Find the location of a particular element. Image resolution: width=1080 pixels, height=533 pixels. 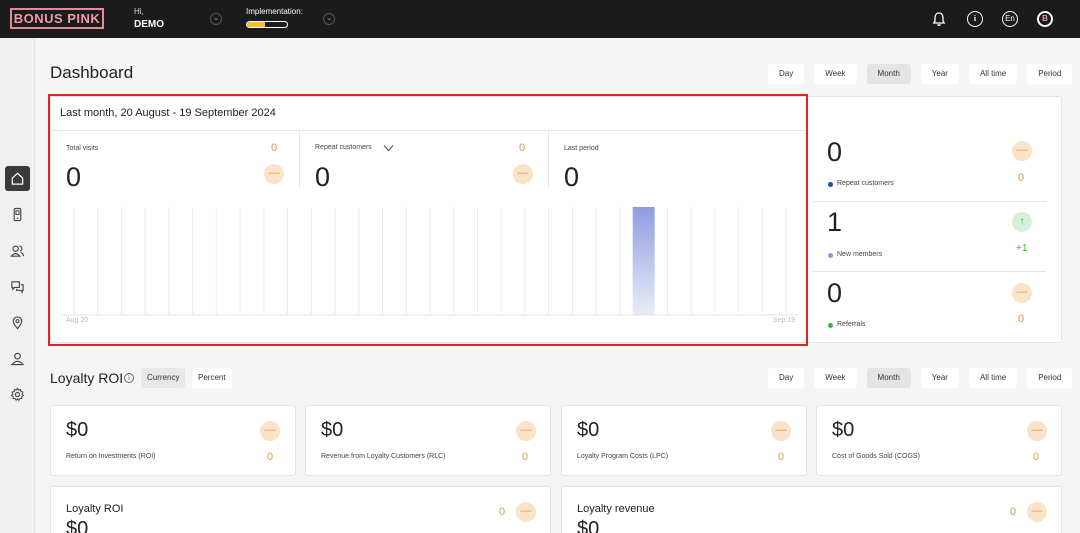

lpc-delta: 0 is located at coordinates (781, 457).